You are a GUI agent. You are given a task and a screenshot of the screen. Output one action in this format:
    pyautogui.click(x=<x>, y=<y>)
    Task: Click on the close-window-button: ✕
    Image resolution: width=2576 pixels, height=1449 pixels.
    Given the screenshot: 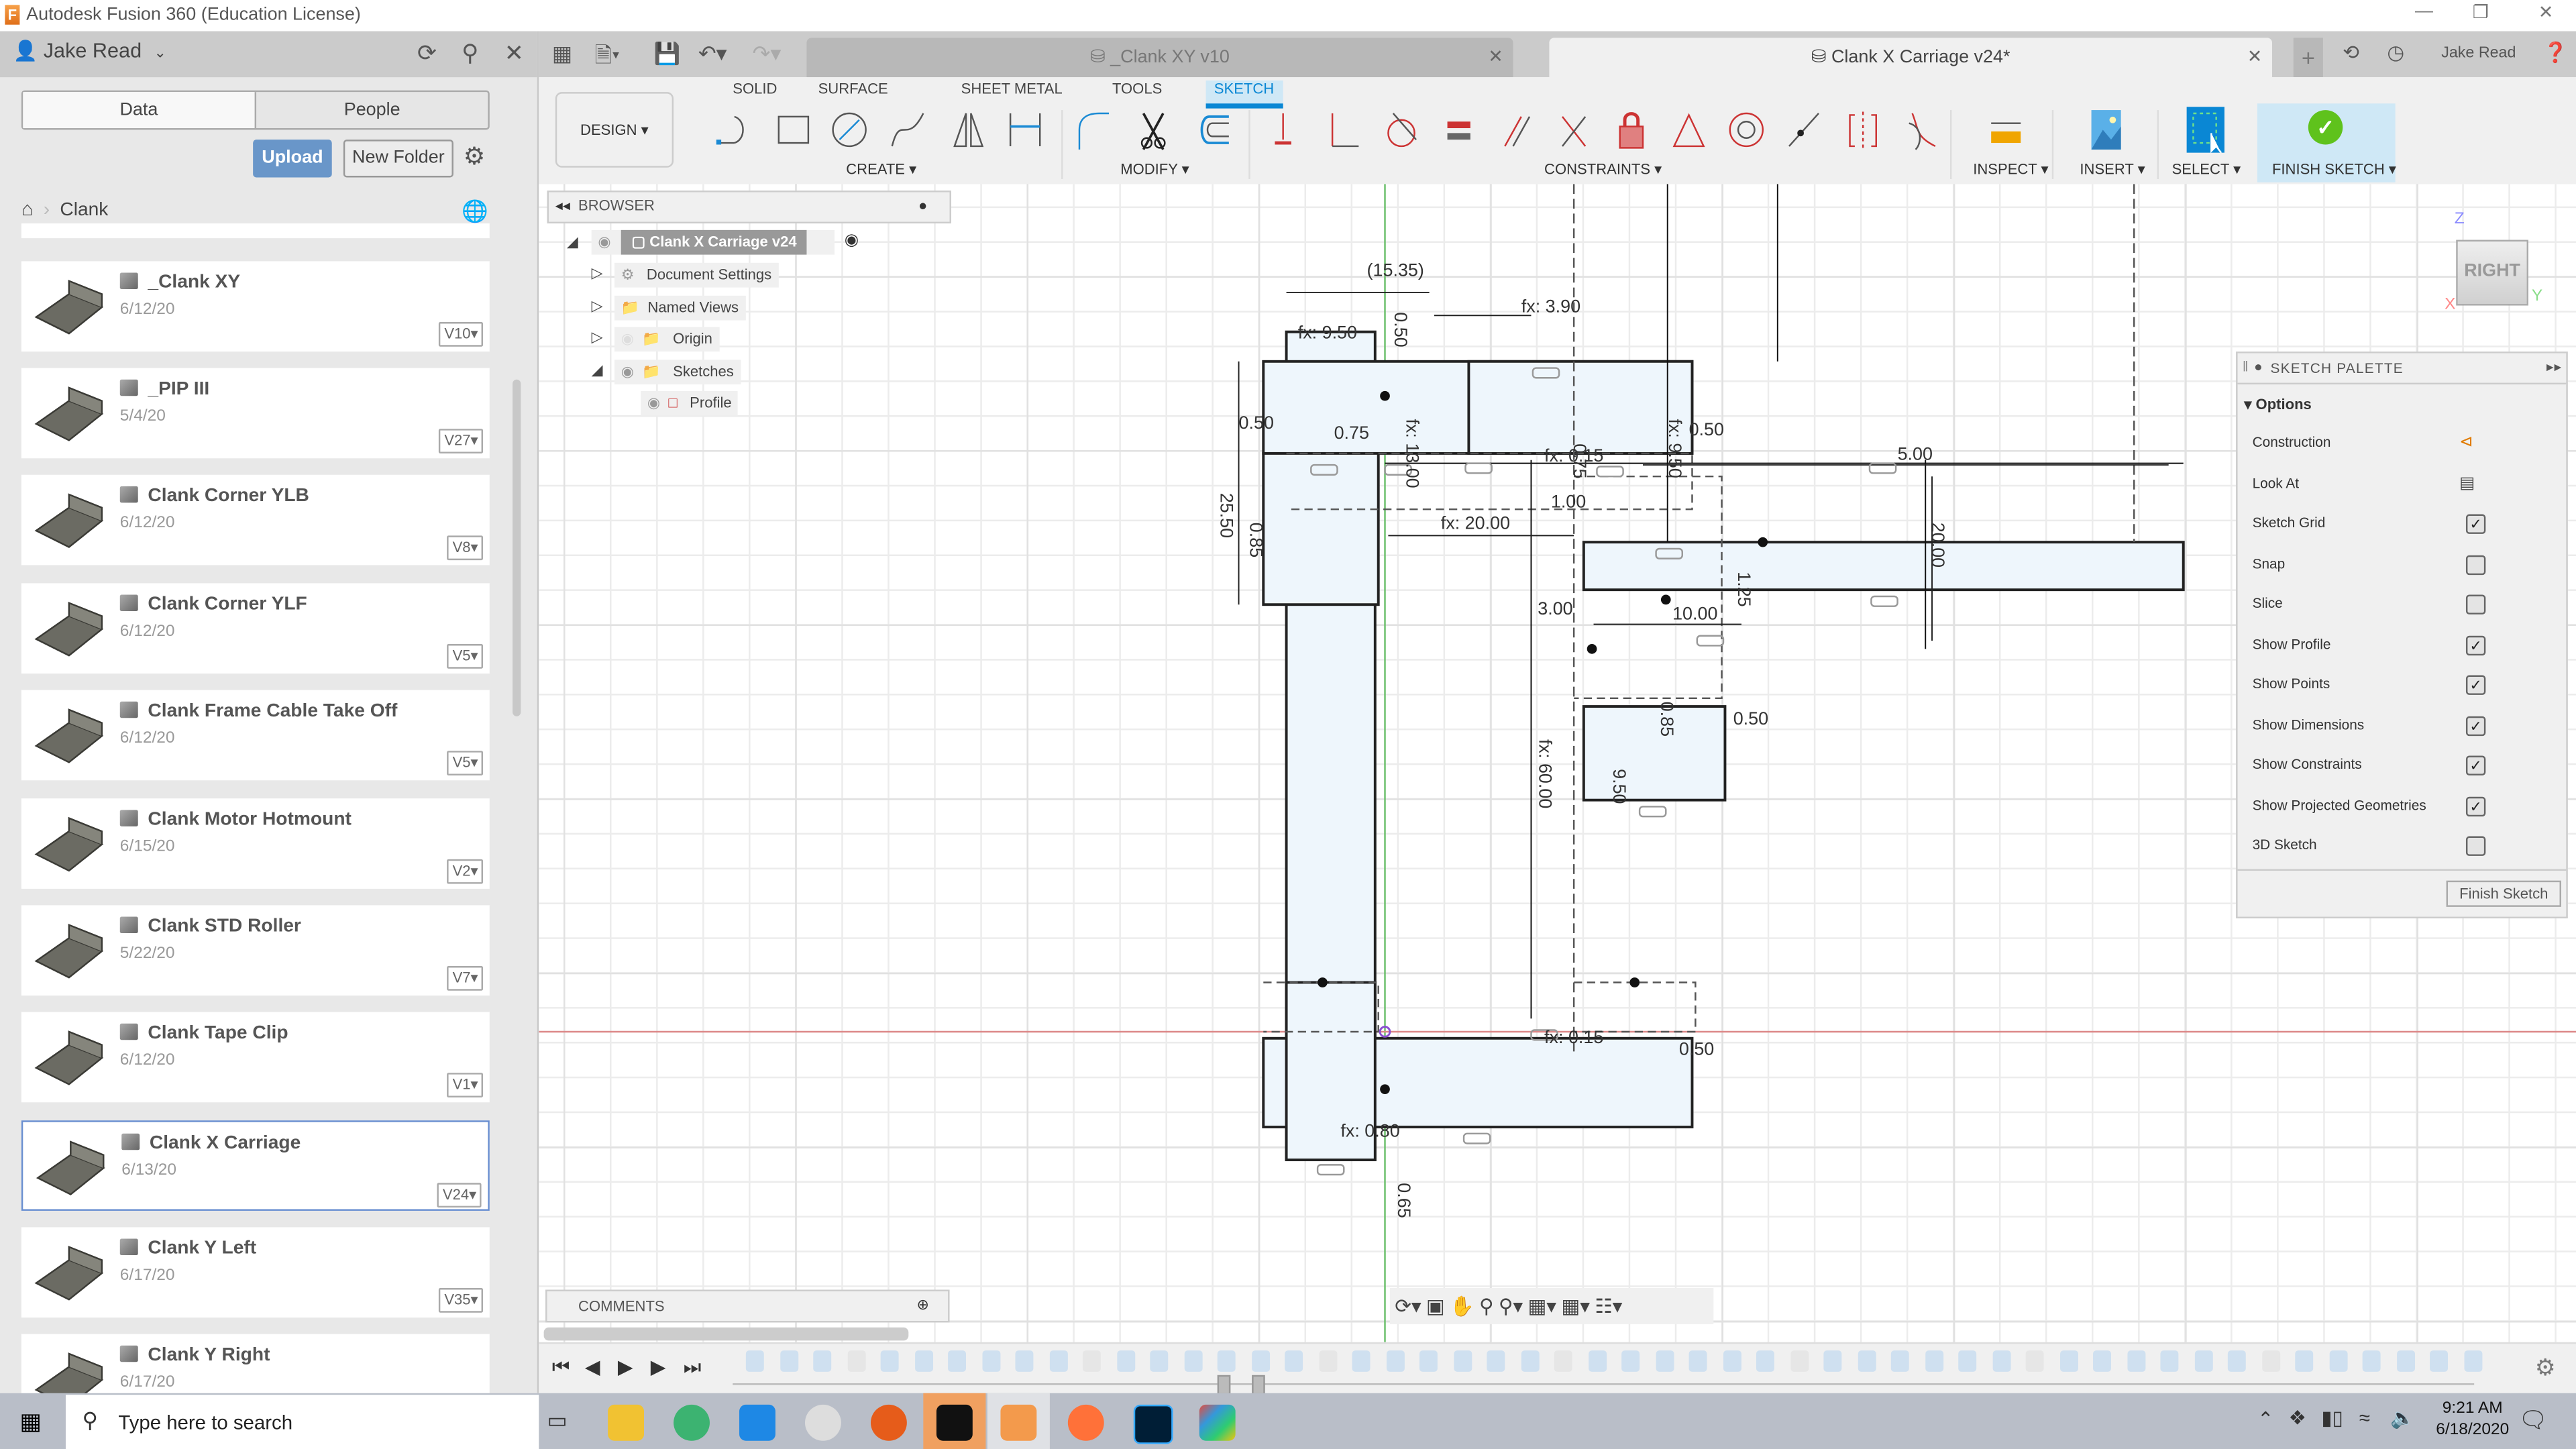 What is the action you would take?
    pyautogui.click(x=2546, y=12)
    